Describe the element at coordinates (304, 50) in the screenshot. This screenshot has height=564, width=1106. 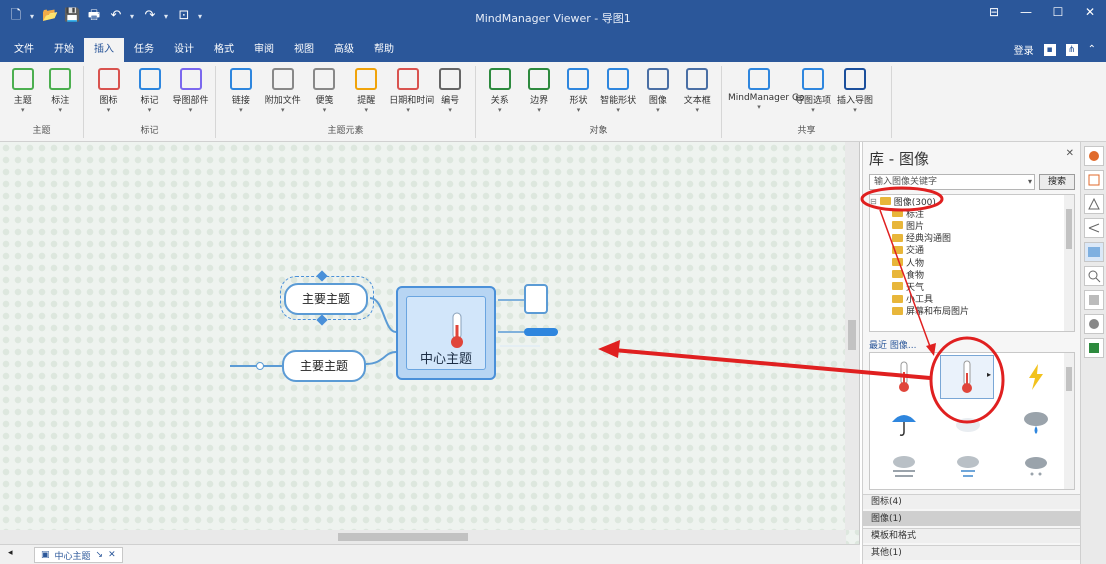
I see `tab-7: 视图` at that location.